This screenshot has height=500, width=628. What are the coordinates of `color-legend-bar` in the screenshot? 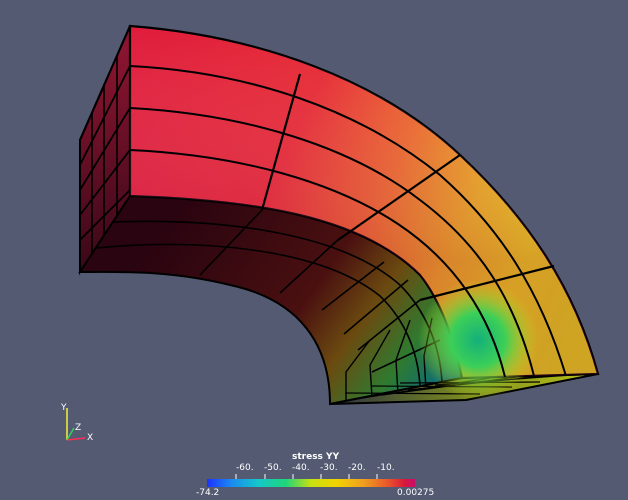 It's located at (311, 483).